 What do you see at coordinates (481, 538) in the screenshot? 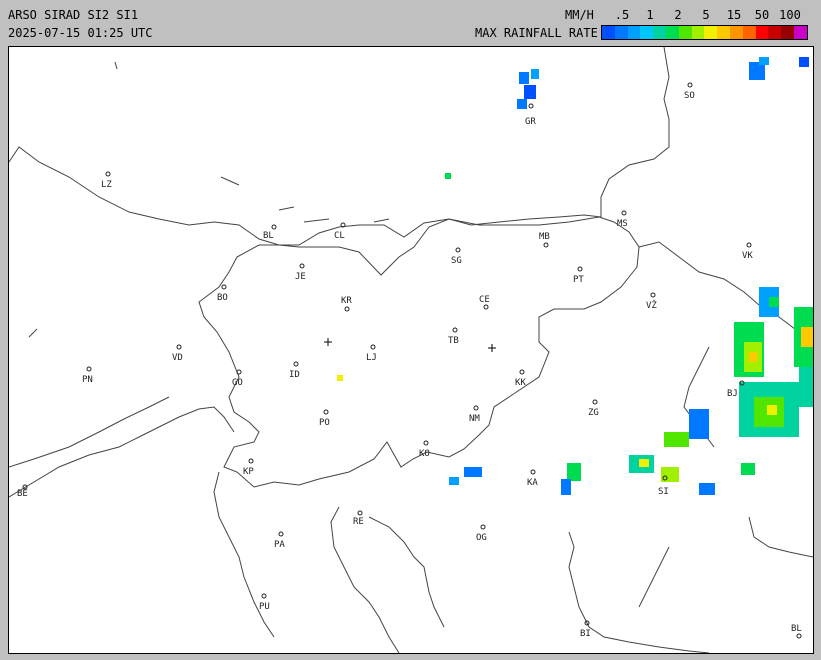
I see `city-label-og: OG` at bounding box center [481, 538].